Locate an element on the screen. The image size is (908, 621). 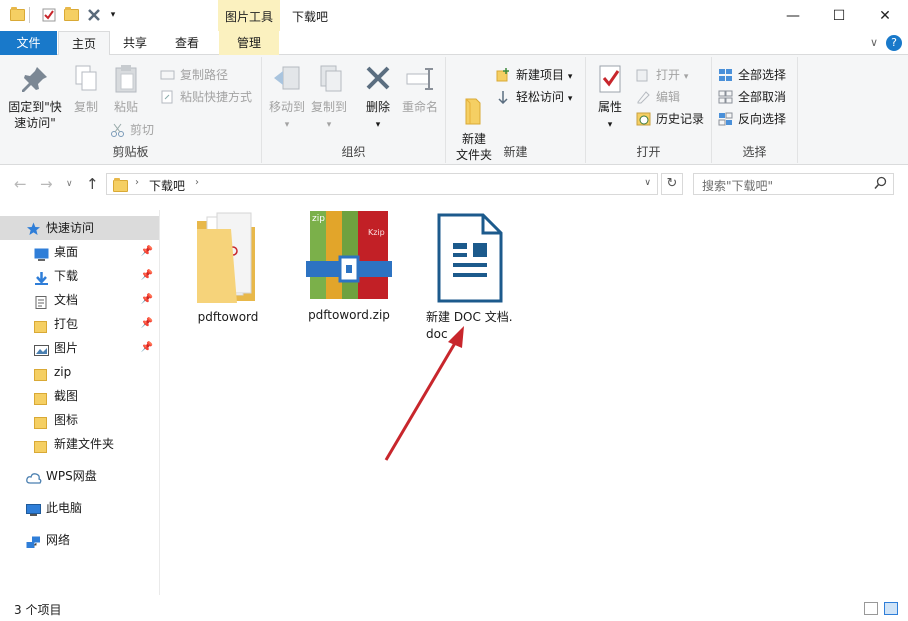
rename-button: 重命名 is located at coordinates (420, 89).